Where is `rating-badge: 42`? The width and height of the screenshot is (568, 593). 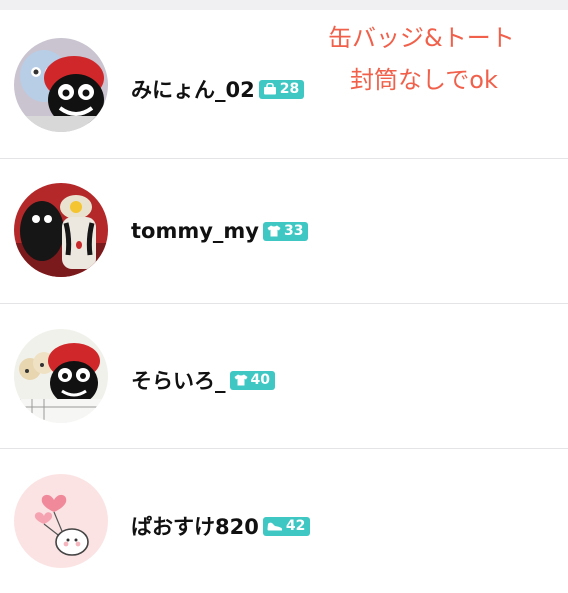
rating-badge: 42 is located at coordinates (286, 526).